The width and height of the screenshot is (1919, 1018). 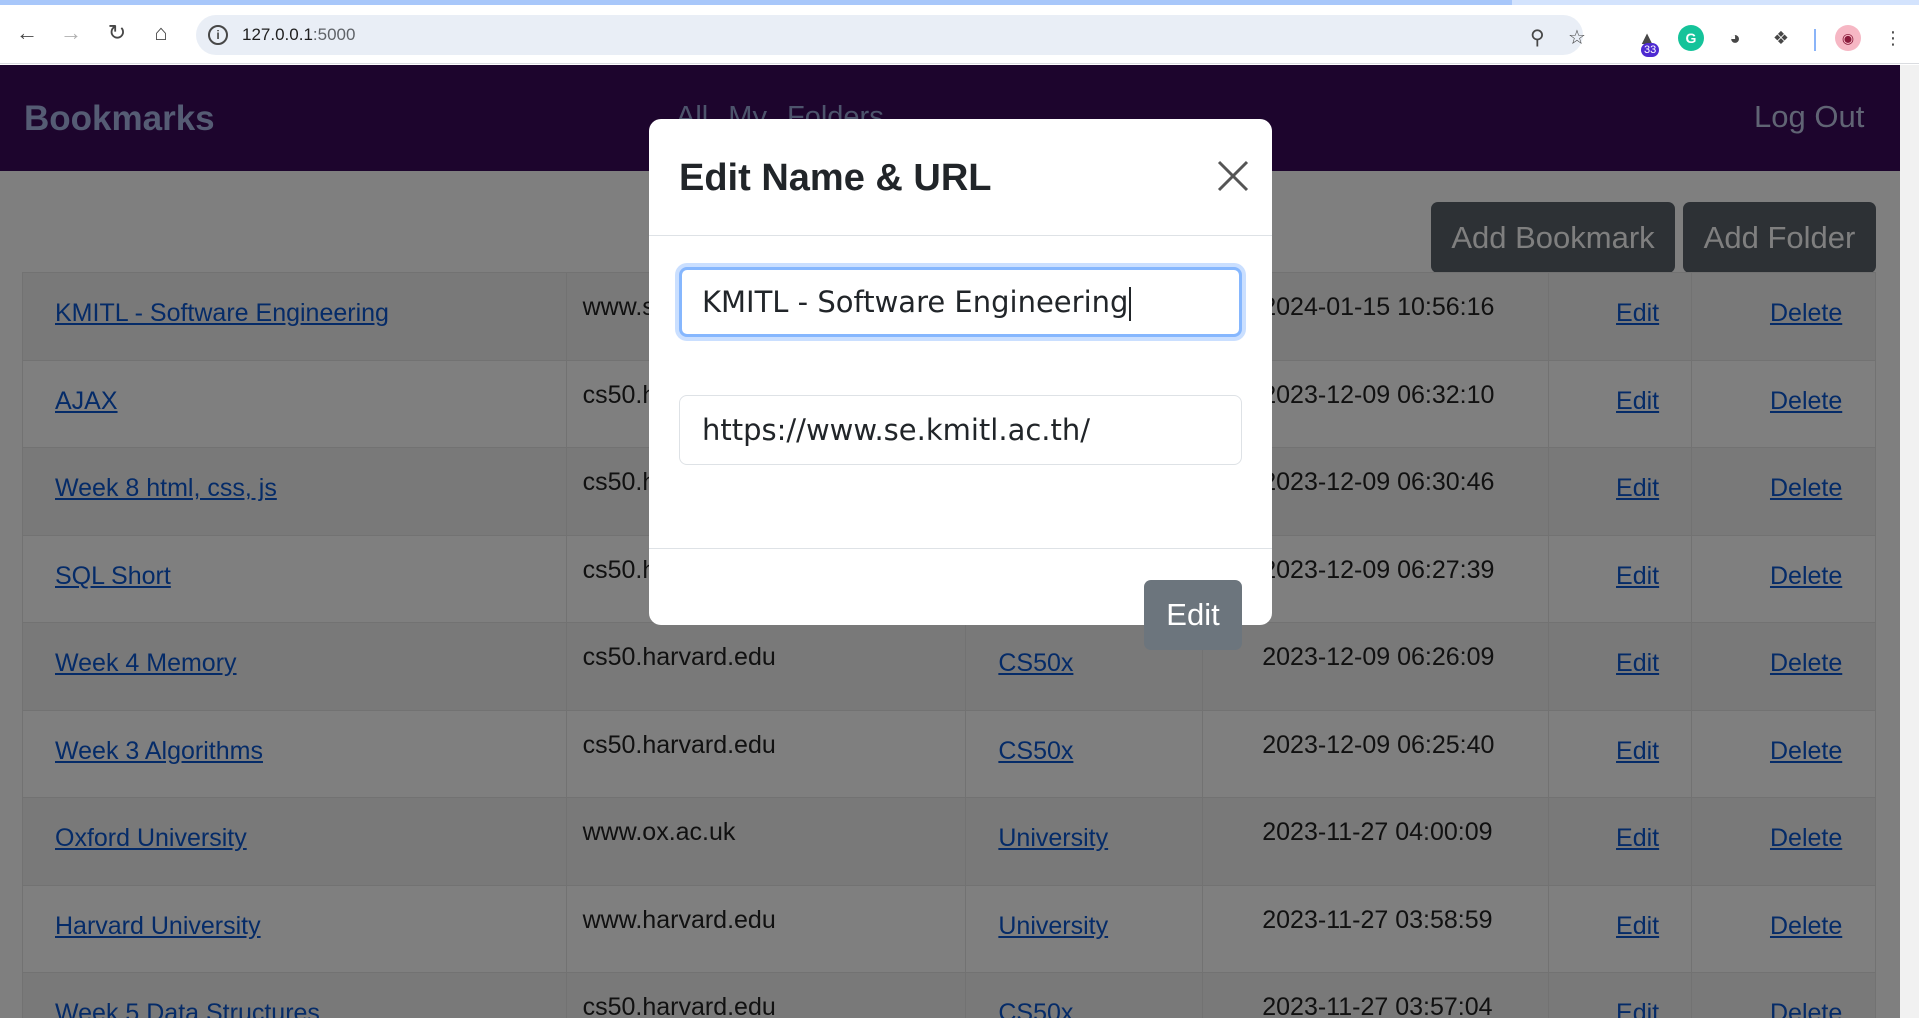 What do you see at coordinates (1815, 40) in the screenshot?
I see `toolbar-separator` at bounding box center [1815, 40].